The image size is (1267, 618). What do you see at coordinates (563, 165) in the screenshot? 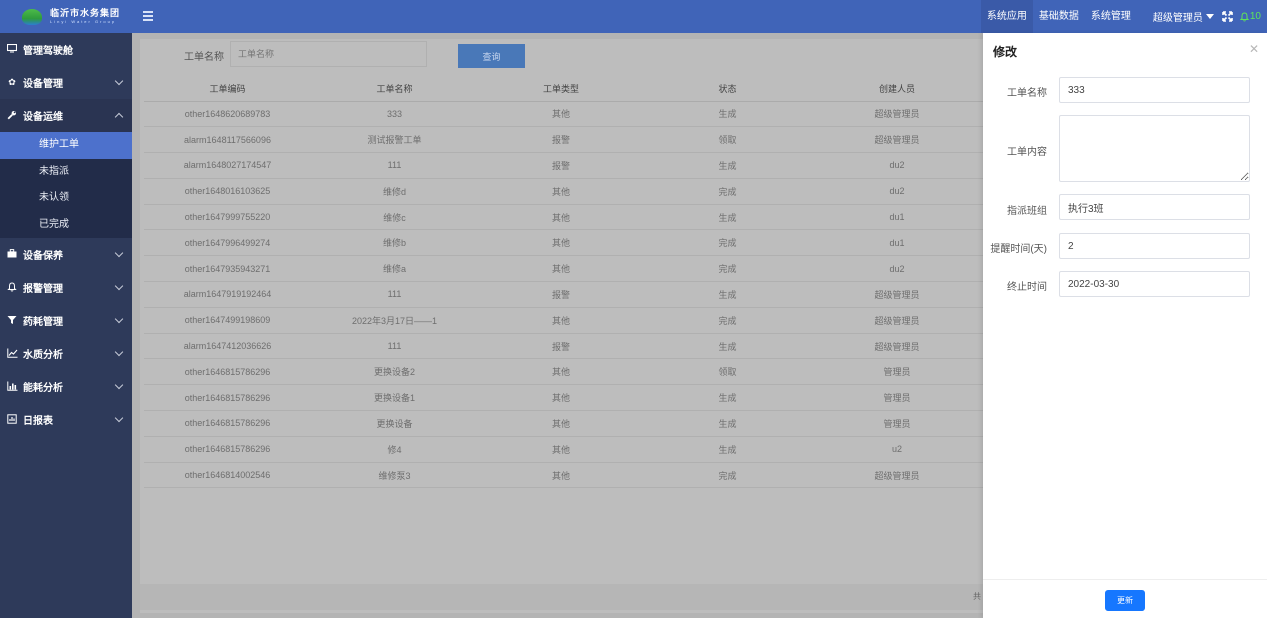
I see `table-row: alarm1648027174547 111 报警 生成 du2` at bounding box center [563, 165].